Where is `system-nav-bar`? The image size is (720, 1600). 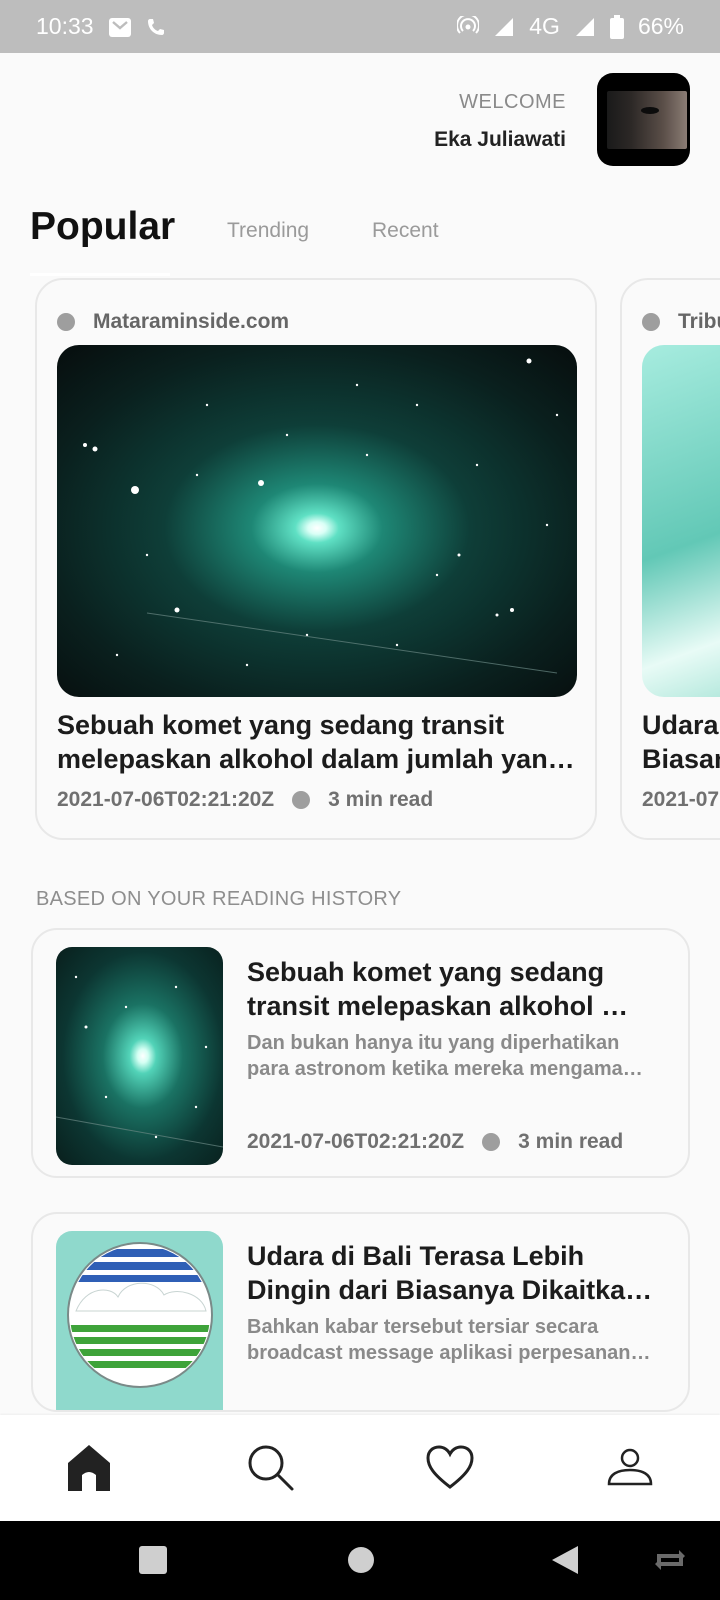 system-nav-bar is located at coordinates (360, 1560).